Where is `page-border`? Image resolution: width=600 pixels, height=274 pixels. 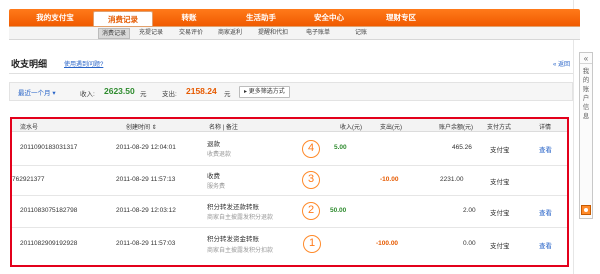
page-border is located at coordinates (573, 137).